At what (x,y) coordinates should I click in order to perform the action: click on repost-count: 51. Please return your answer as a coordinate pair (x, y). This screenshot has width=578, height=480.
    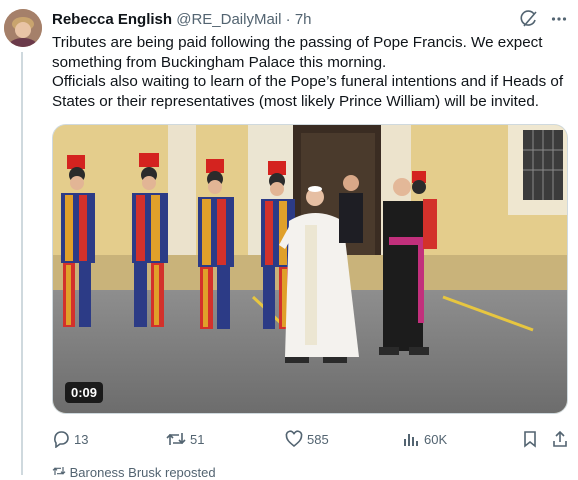
    Looking at the image, I should click on (197, 439).